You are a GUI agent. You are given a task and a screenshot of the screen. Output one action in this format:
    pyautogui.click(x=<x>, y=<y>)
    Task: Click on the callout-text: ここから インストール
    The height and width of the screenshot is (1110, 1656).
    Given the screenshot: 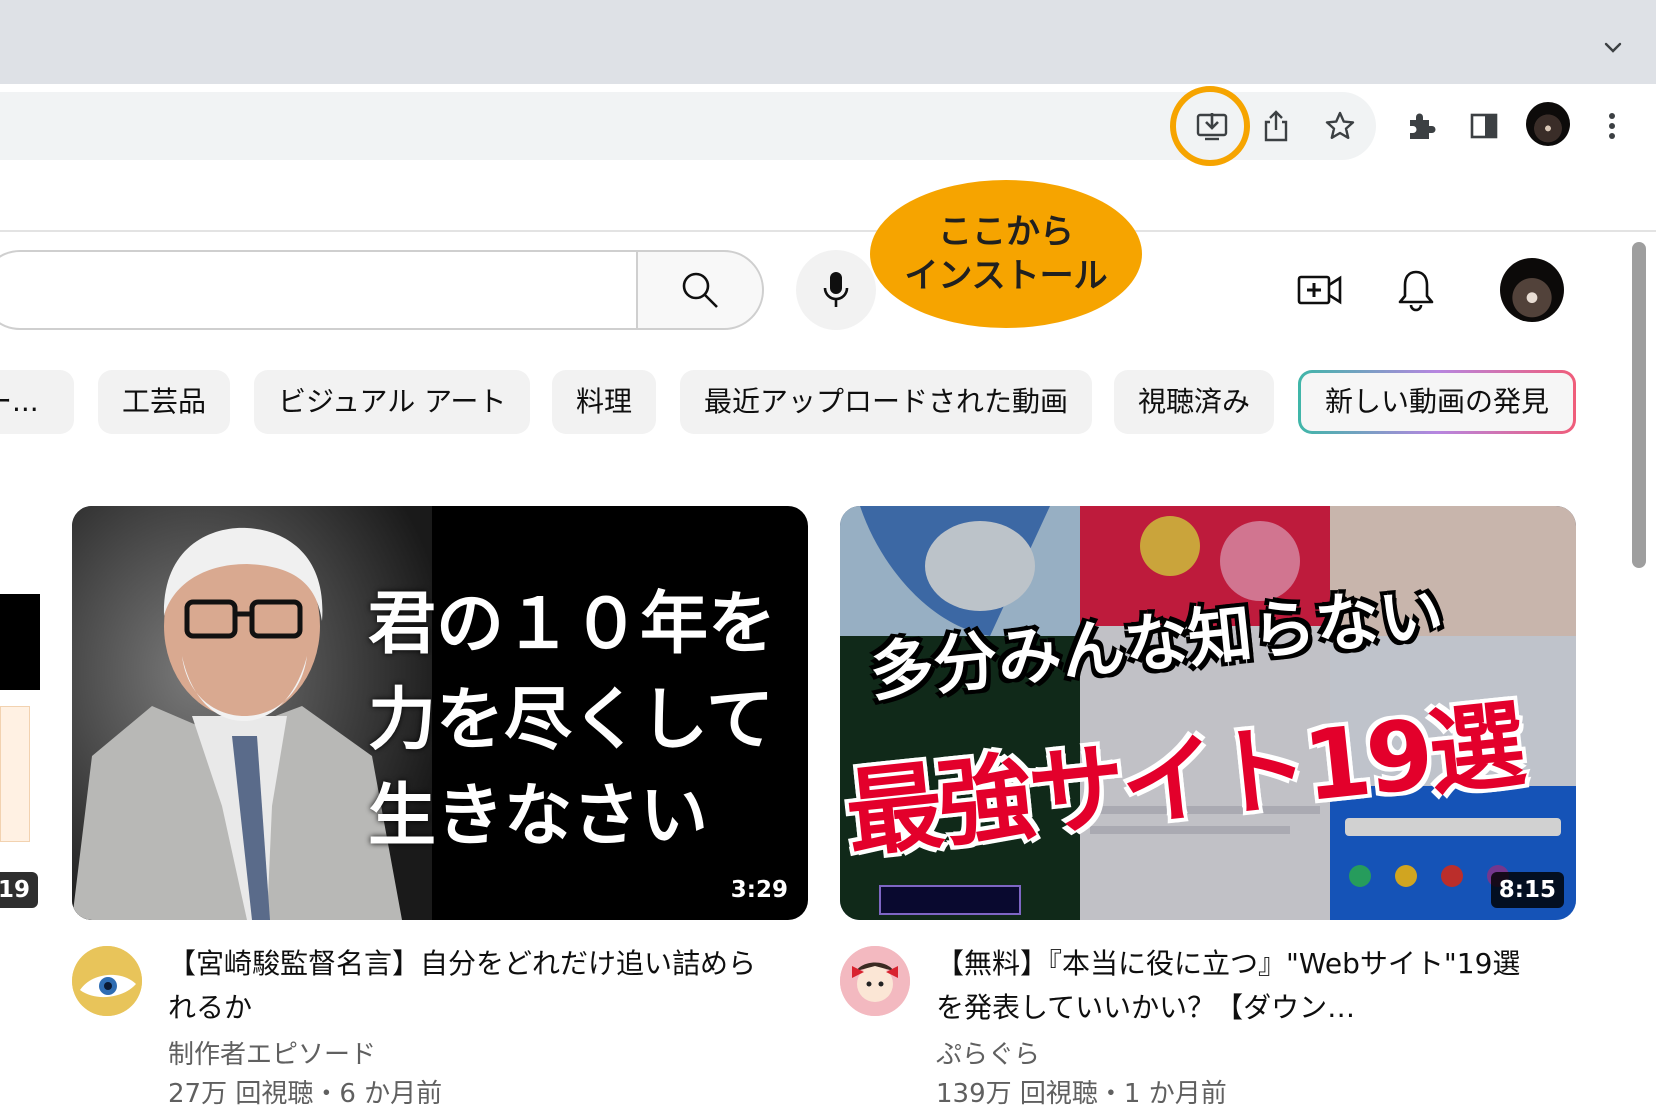 What is the action you would take?
    pyautogui.click(x=1006, y=254)
    